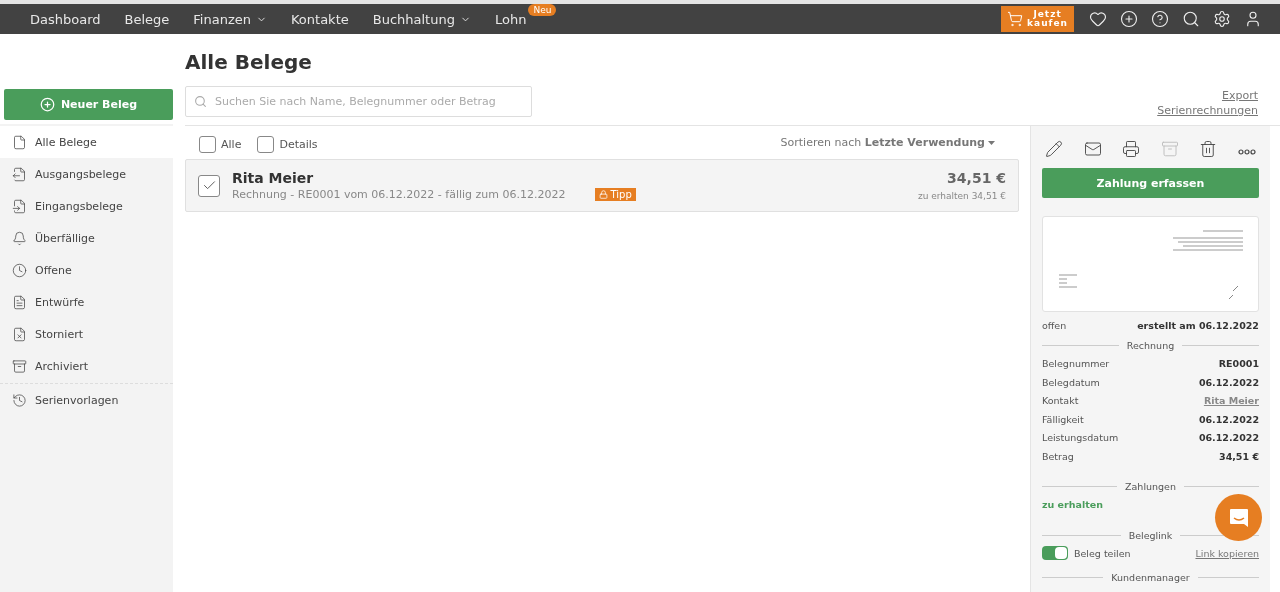 Image resolution: width=1280 pixels, height=592 pixels. Describe the element at coordinates (230, 19) in the screenshot. I see `nav-link: Finanzen` at that location.